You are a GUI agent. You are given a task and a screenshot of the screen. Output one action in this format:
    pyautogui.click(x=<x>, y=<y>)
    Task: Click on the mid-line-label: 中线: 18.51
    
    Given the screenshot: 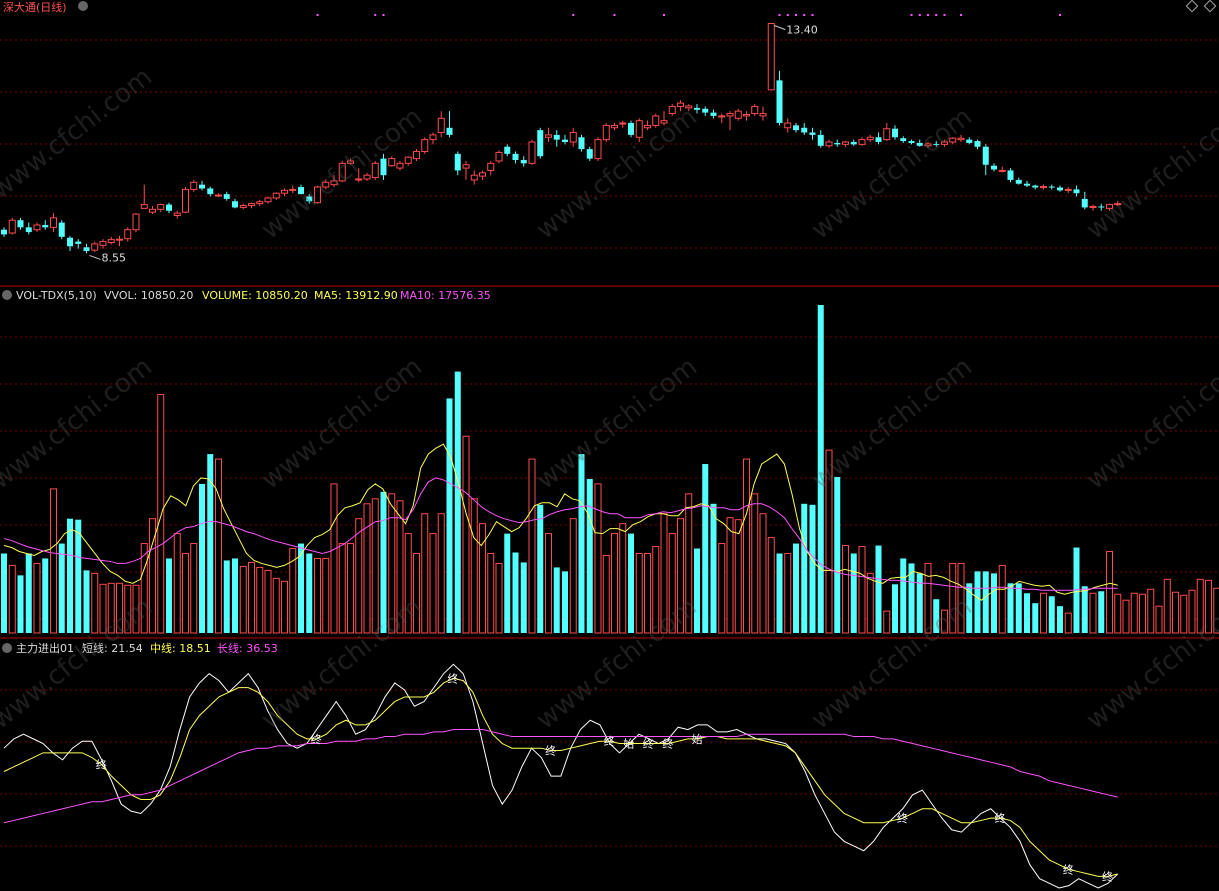 What is the action you would take?
    pyautogui.click(x=180, y=648)
    